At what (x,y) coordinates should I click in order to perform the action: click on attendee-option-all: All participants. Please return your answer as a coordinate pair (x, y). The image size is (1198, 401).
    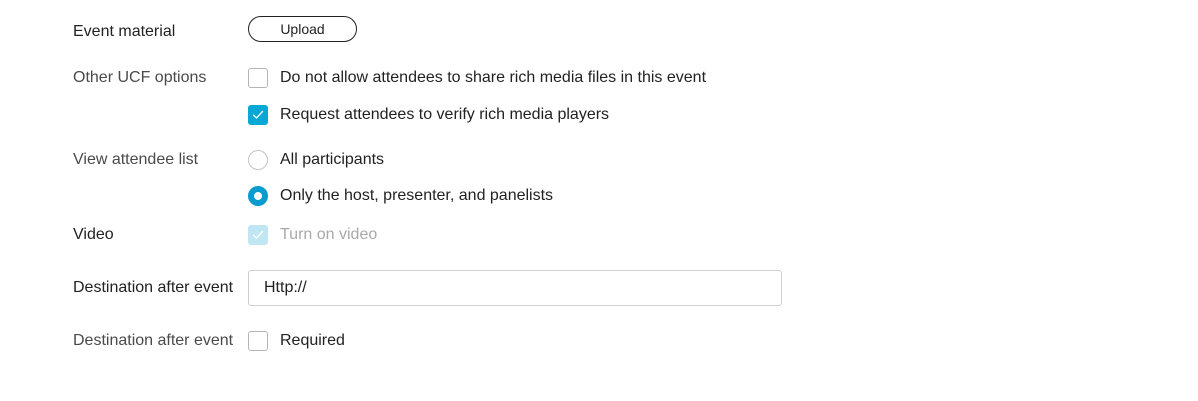
    Looking at the image, I should click on (316, 160).